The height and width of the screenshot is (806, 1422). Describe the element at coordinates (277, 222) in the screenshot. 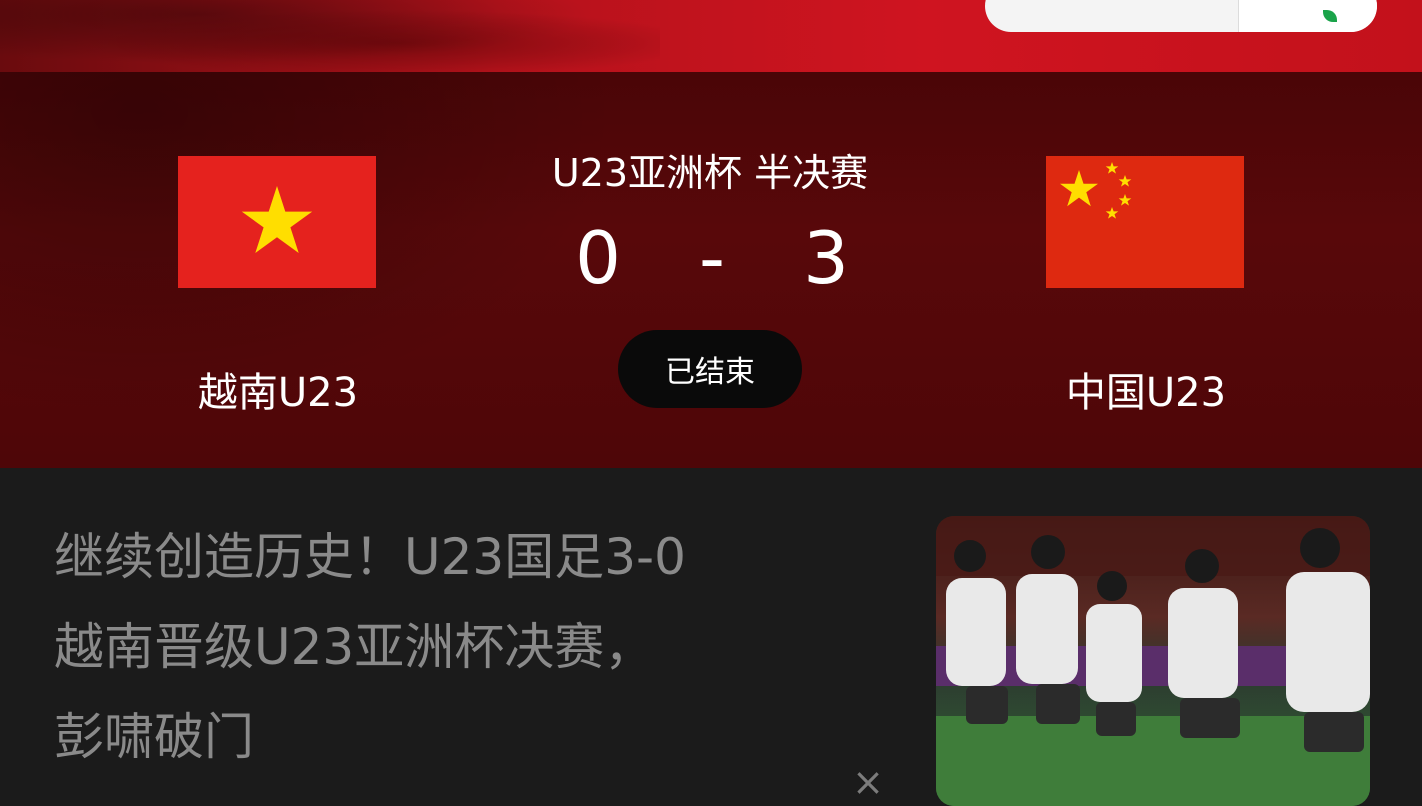

I see `vietnam-flag-icon` at that location.